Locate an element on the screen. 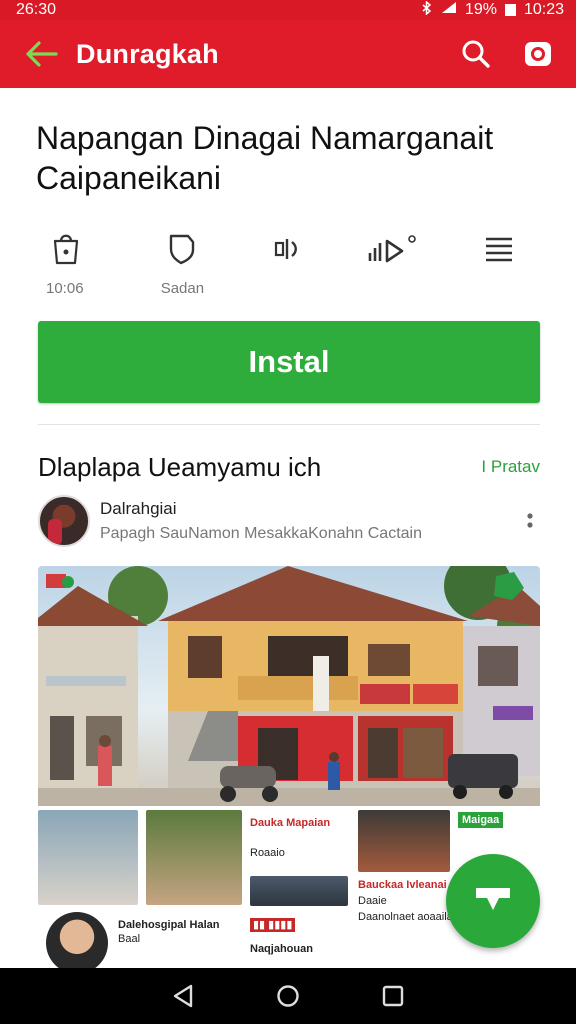 The image size is (576, 1024). search-icon is located at coordinates (476, 54).